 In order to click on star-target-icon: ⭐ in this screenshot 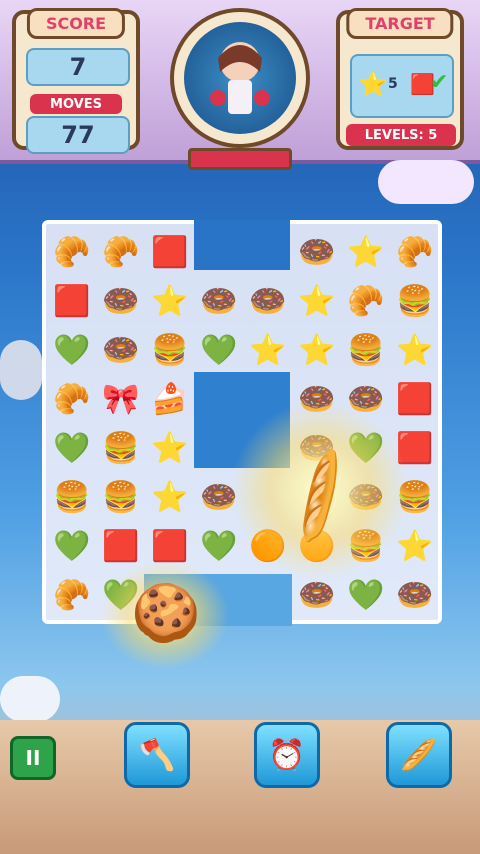, I will do `click(373, 84)`.